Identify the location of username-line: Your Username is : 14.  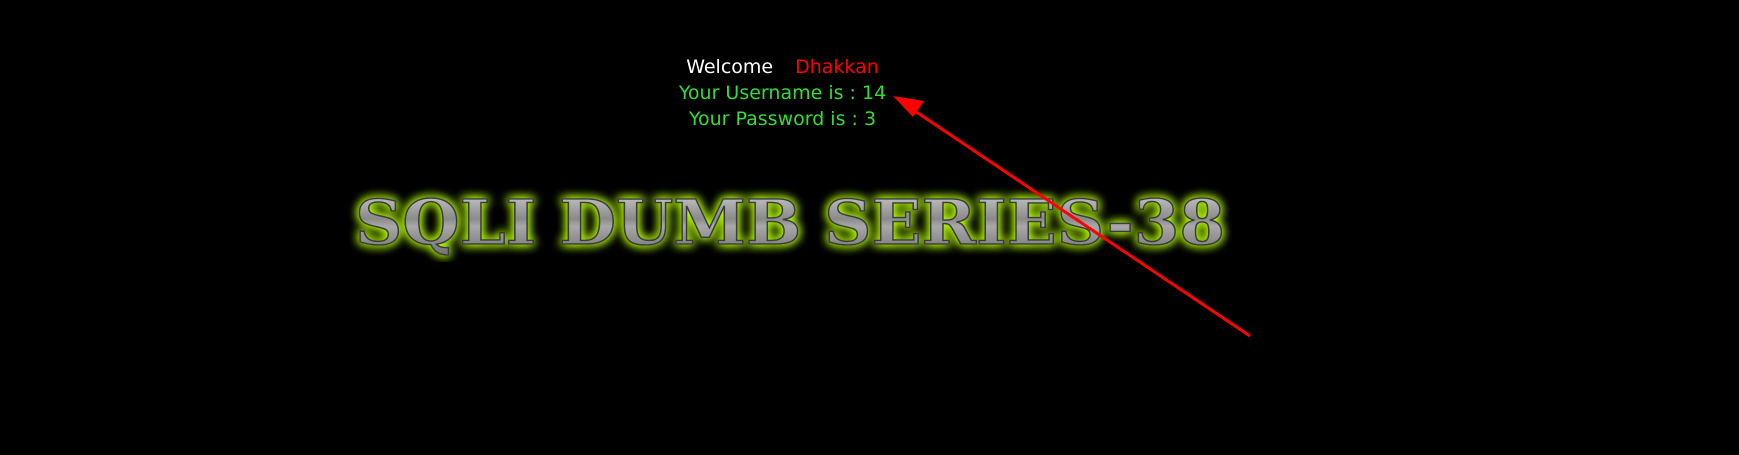
(782, 93).